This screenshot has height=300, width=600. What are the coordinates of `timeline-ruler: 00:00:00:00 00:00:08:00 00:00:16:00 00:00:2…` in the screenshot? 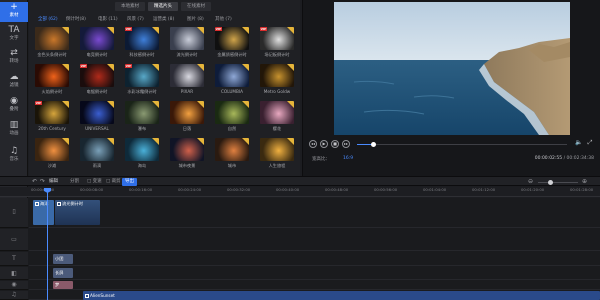 It's located at (300, 192).